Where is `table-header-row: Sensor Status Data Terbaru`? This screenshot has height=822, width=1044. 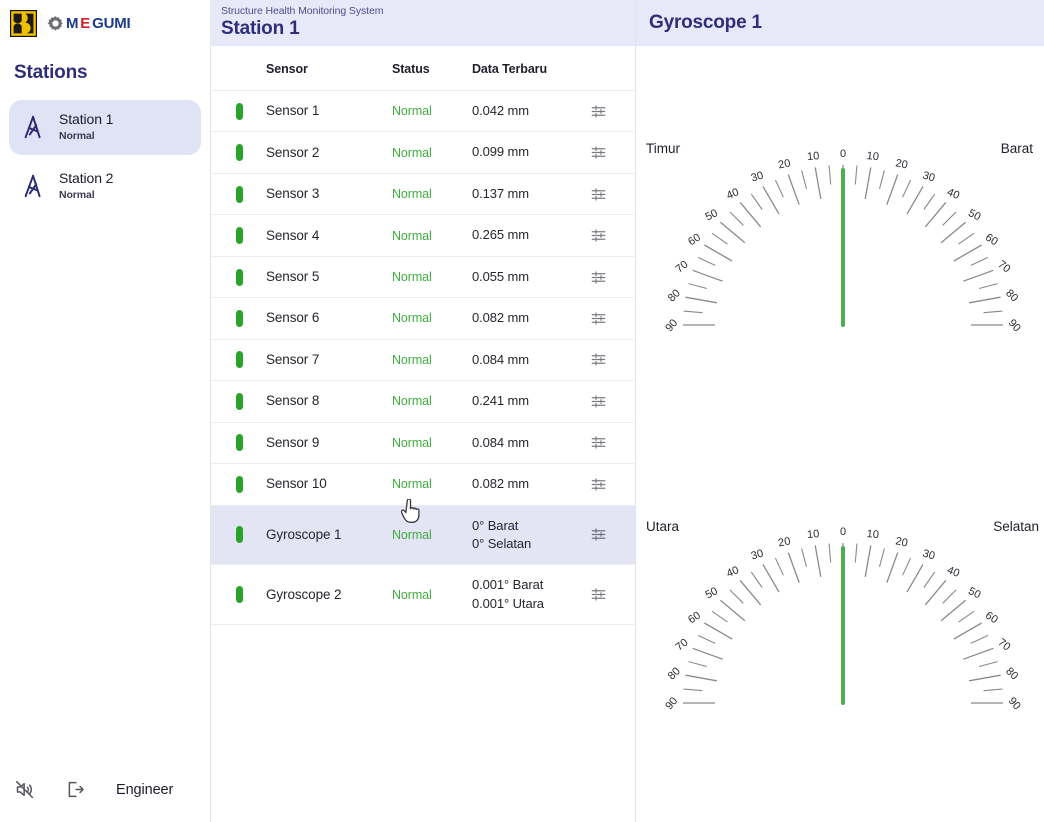
table-header-row: Sensor Status Data Terbaru is located at coordinates (423, 68).